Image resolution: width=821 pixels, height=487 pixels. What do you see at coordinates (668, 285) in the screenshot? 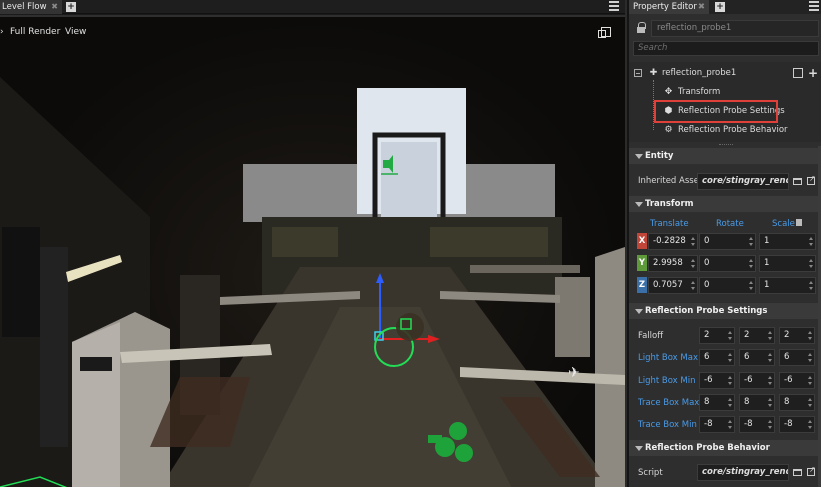
I see `translate-z-value: 0.7057` at bounding box center [668, 285].